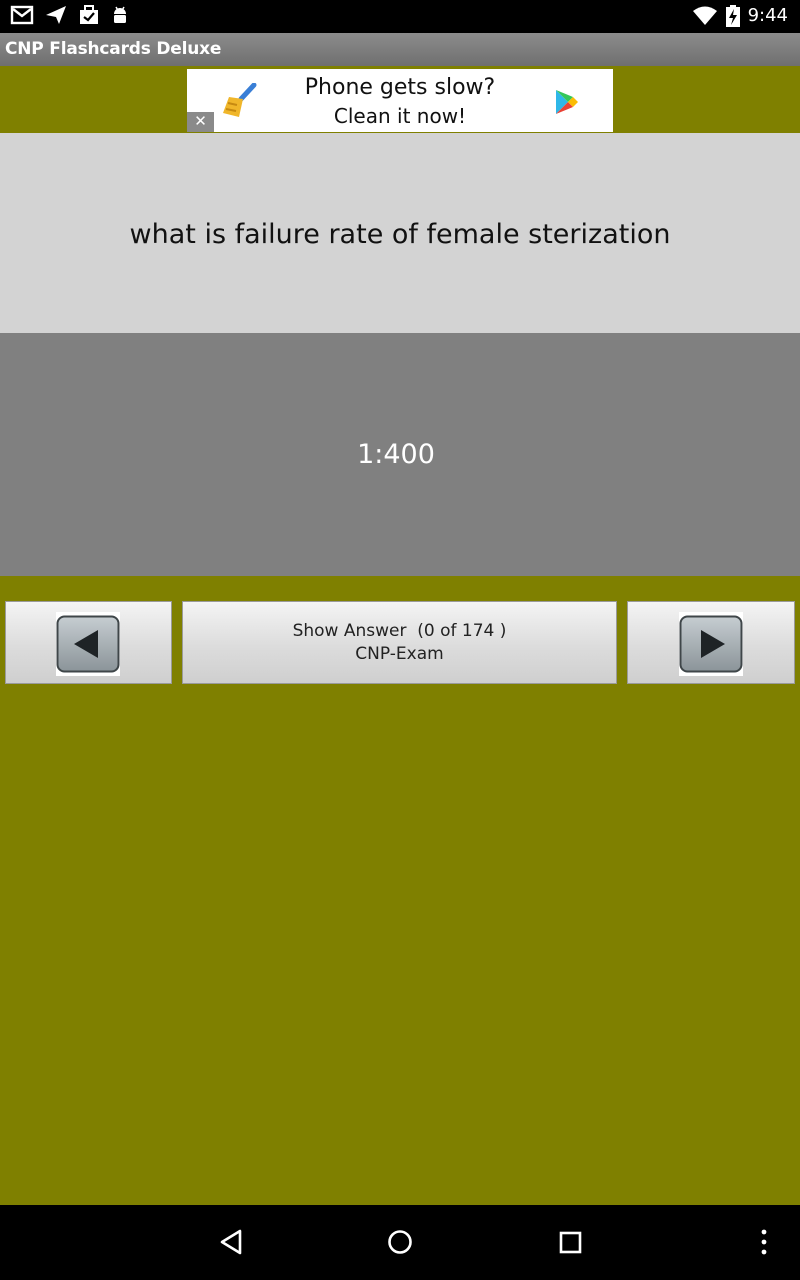 Image resolution: width=800 pixels, height=1280 pixels. I want to click on arrow-right-icon, so click(711, 644).